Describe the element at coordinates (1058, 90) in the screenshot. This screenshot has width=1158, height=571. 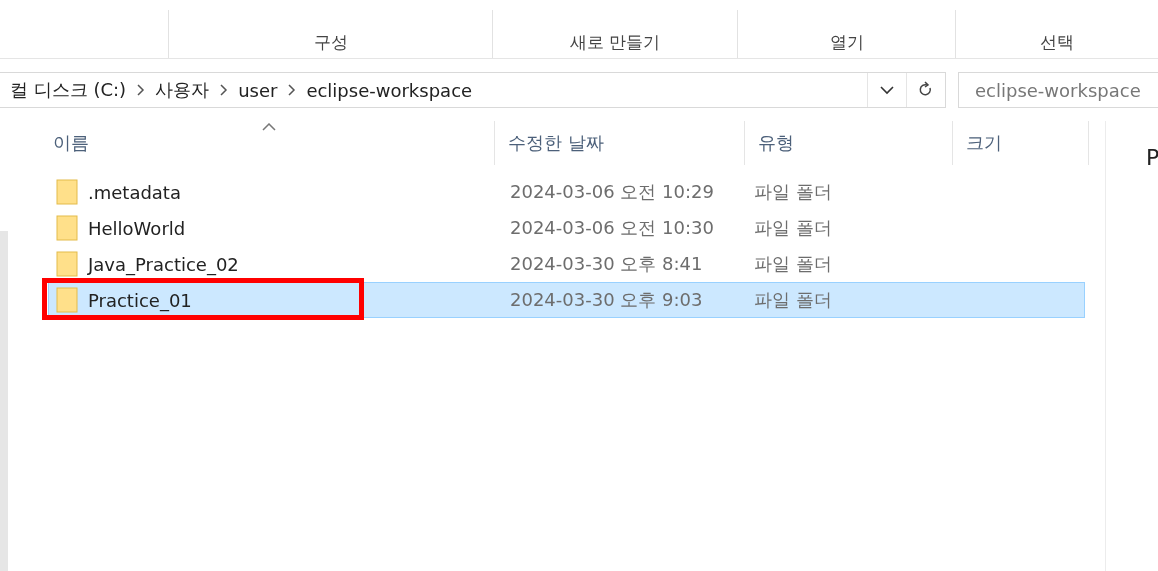
I see `search-field: eclipse-workspace` at that location.